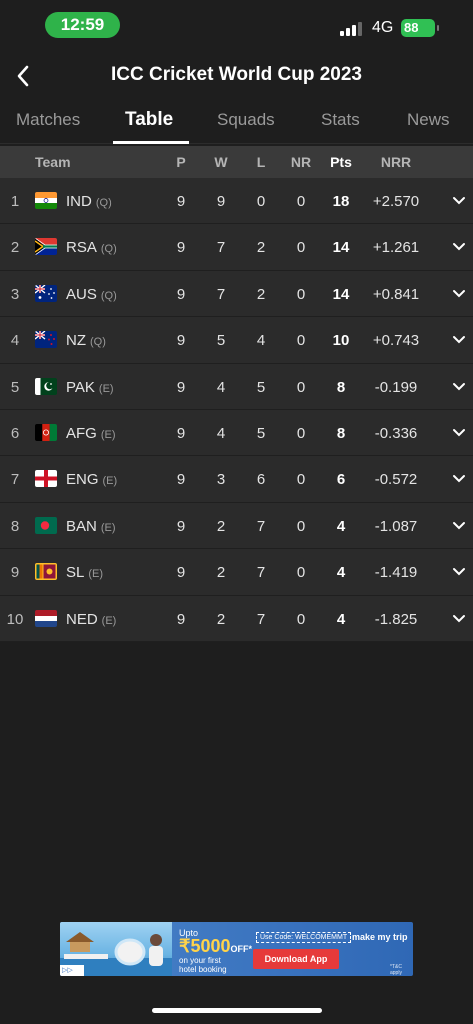 This screenshot has width=473, height=1024. What do you see at coordinates (53, 162) in the screenshot?
I see `column-team: Team` at bounding box center [53, 162].